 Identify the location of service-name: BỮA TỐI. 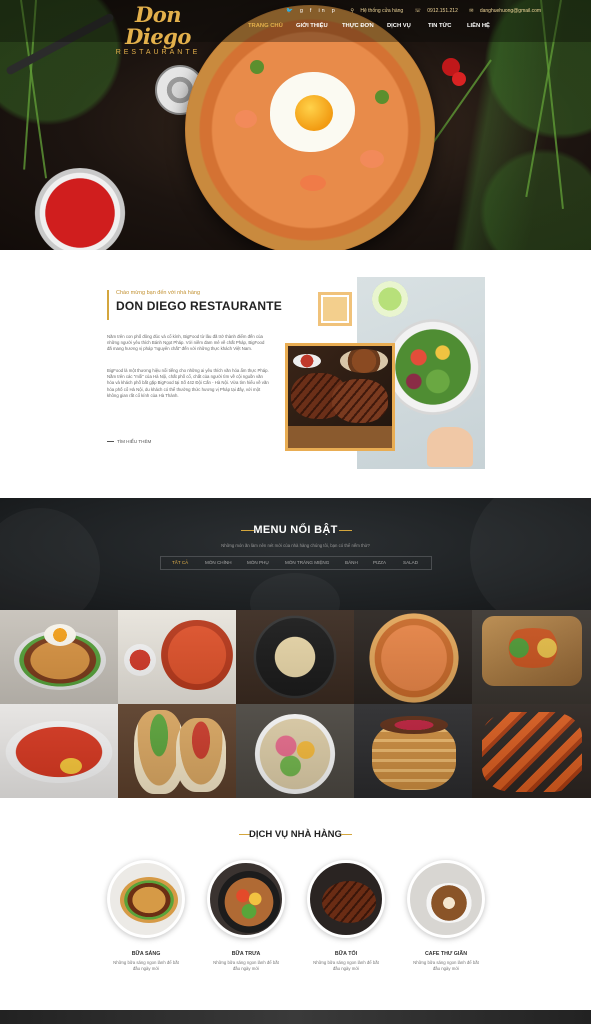
(346, 954).